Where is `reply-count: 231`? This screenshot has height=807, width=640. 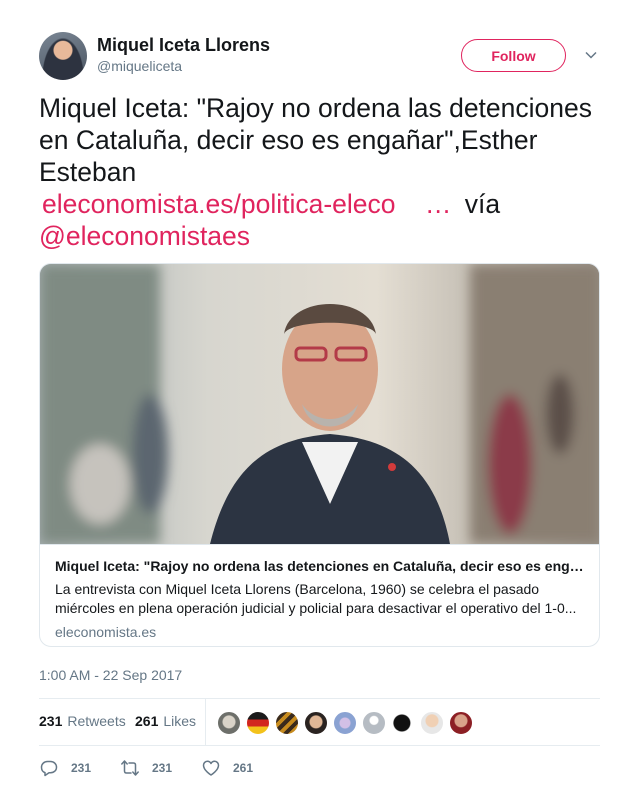
reply-count: 231 is located at coordinates (81, 768).